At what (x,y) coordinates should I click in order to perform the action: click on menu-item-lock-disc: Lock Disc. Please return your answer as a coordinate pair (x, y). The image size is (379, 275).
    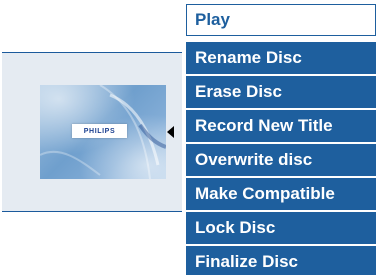
    Looking at the image, I should click on (281, 228).